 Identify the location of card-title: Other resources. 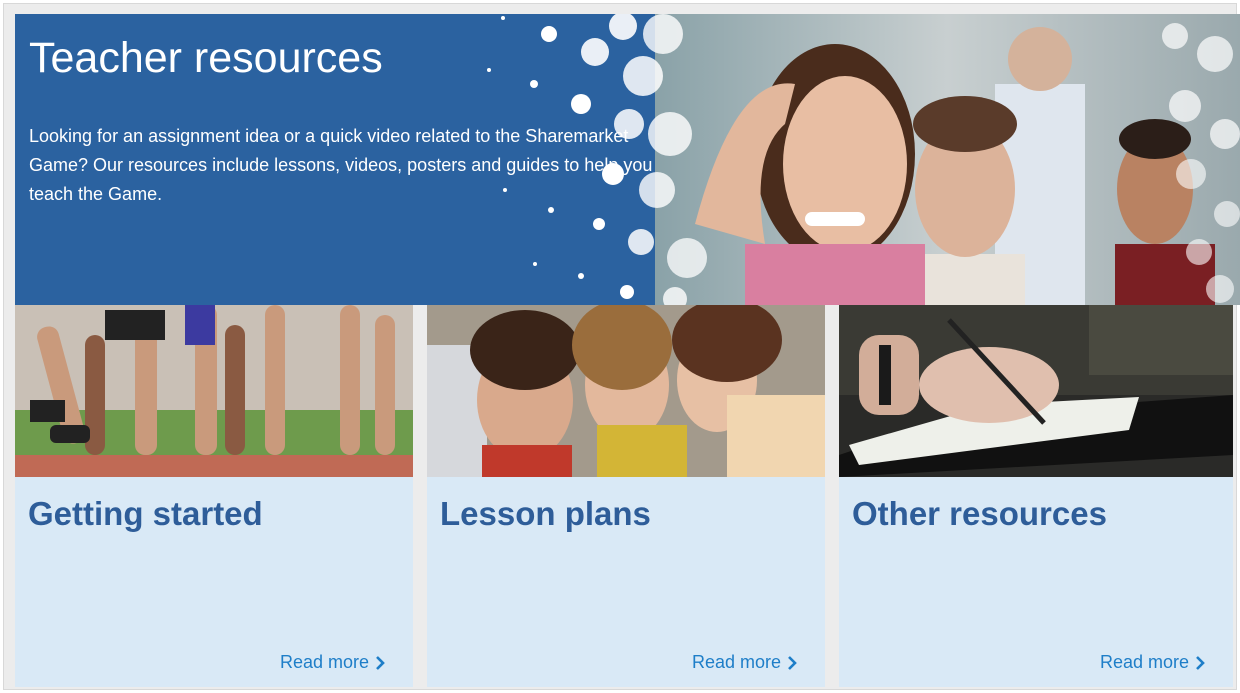
(979, 513).